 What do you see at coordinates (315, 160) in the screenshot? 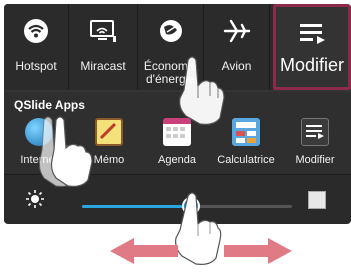
I see `qslide-app-label: Modifier` at bounding box center [315, 160].